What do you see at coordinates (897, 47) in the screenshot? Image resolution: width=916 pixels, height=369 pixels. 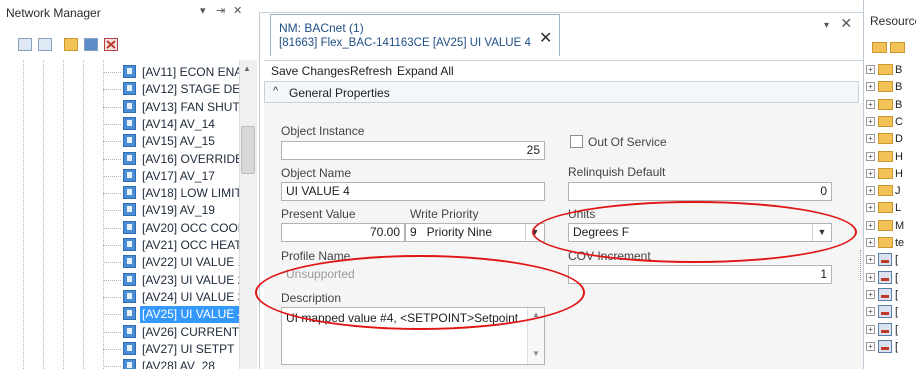 I see `open-folder-icon` at bounding box center [897, 47].